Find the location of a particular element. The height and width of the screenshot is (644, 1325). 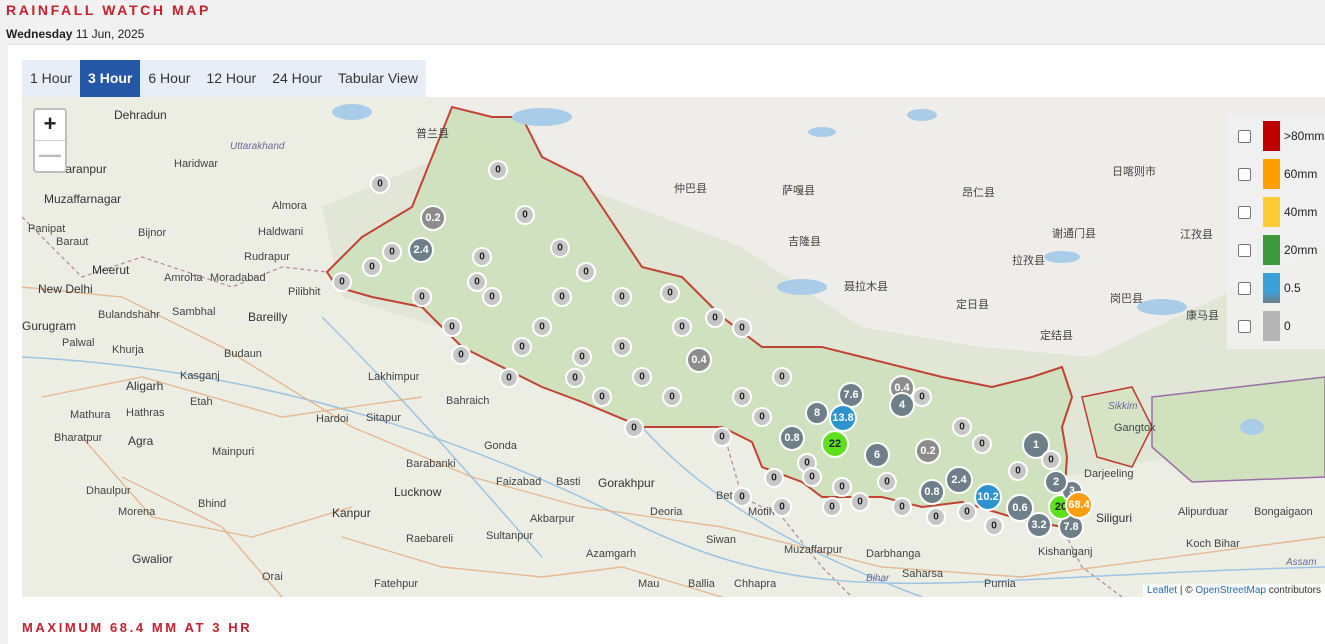

marker-value: 0.8 is located at coordinates (931, 492).